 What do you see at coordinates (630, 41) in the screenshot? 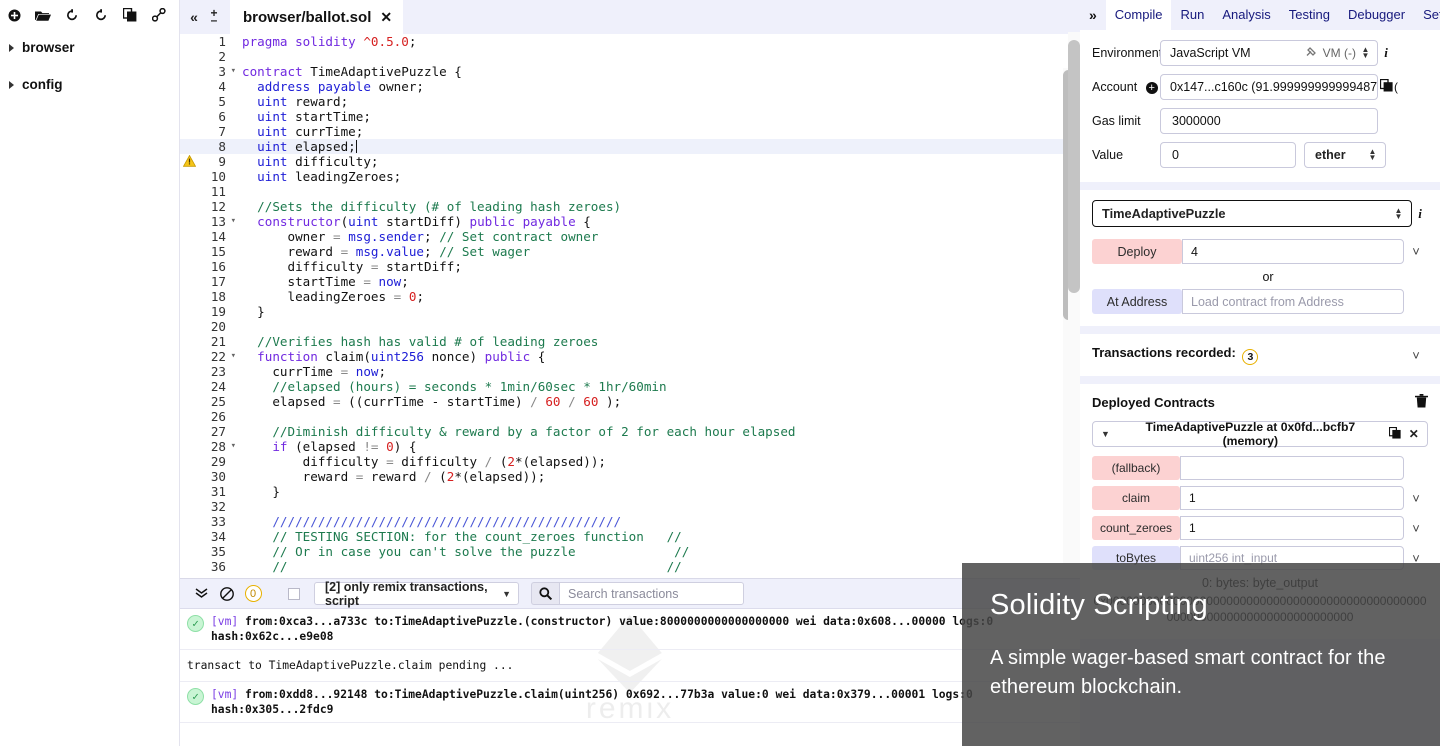
I see `code-line: 1 pragma solidity ^0.5.0;` at bounding box center [630, 41].